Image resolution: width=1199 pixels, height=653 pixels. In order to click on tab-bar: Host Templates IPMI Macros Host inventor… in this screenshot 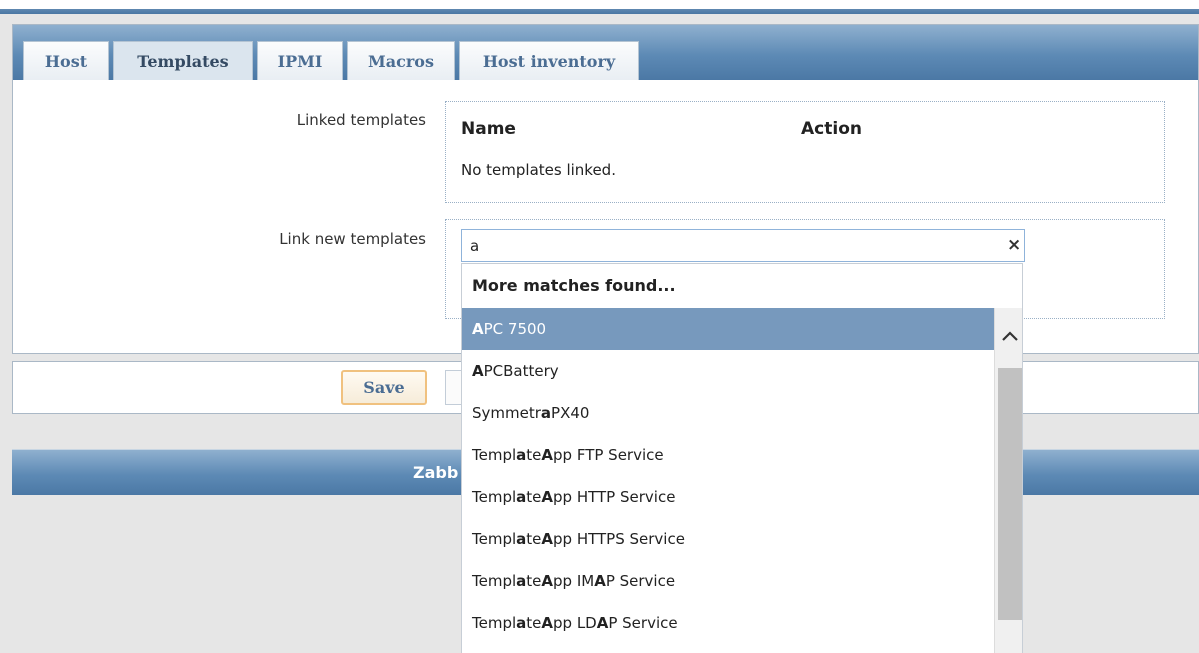, I will do `click(605, 52)`.